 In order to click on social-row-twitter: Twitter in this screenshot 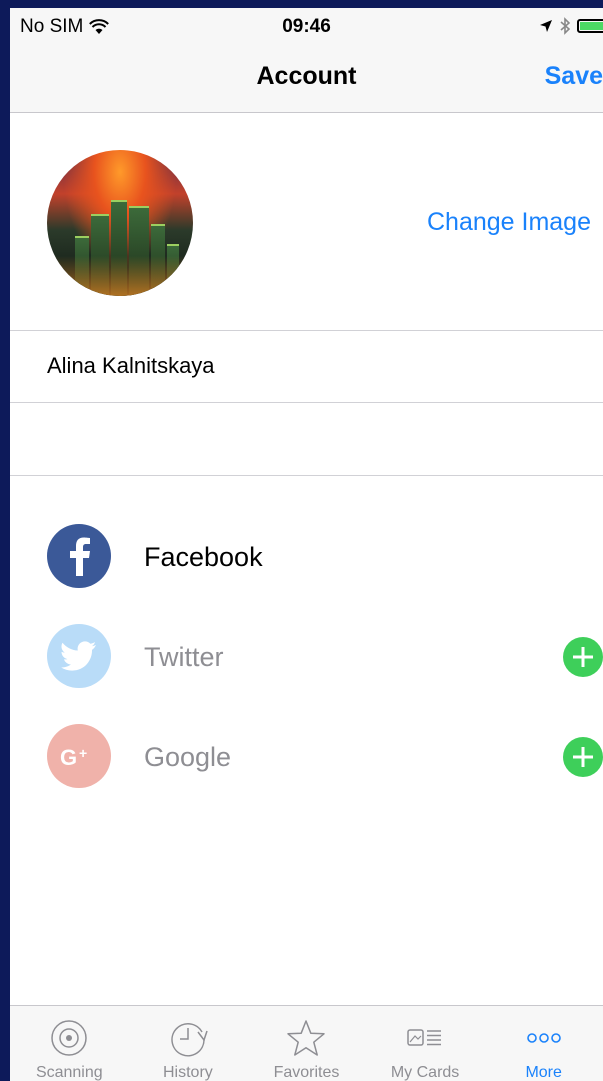, I will do `click(325, 656)`.